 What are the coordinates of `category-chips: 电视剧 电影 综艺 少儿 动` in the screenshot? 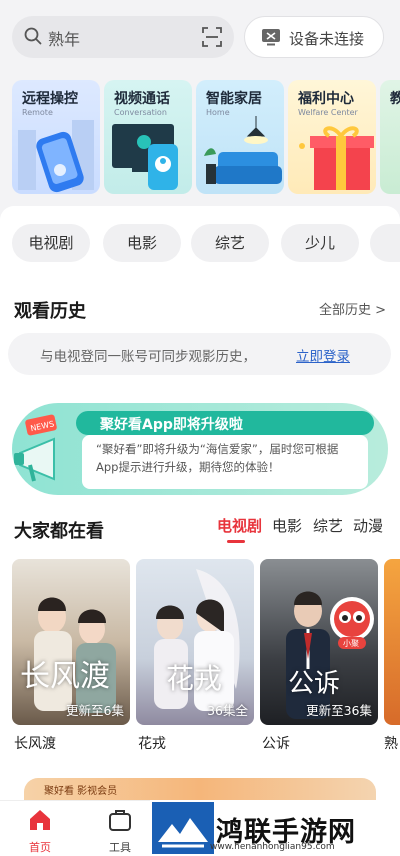 It's located at (200, 244).